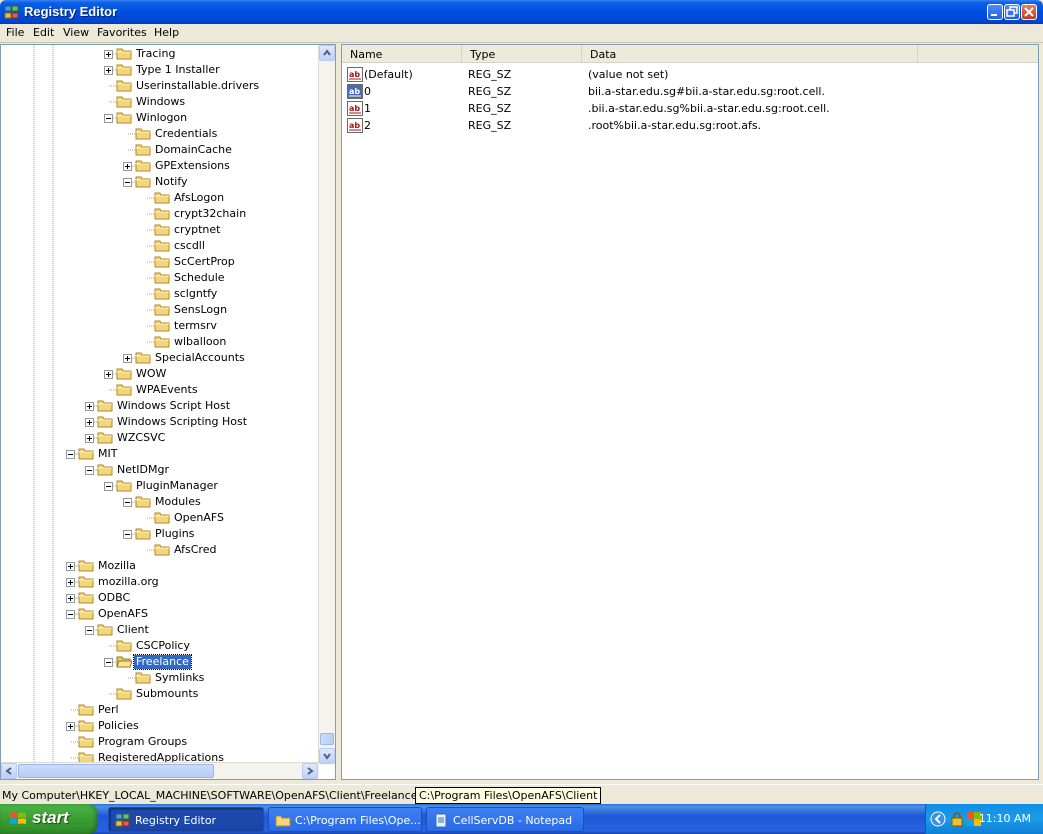 This screenshot has height=834, width=1043. I want to click on tree-node: GPExtensions, so click(160, 166).